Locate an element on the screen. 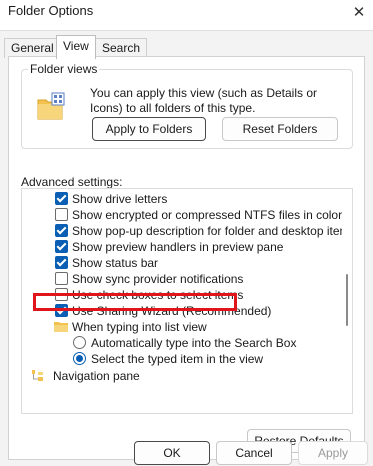 The image size is (373, 466). tree-scrollbar is located at coordinates (347, 301).